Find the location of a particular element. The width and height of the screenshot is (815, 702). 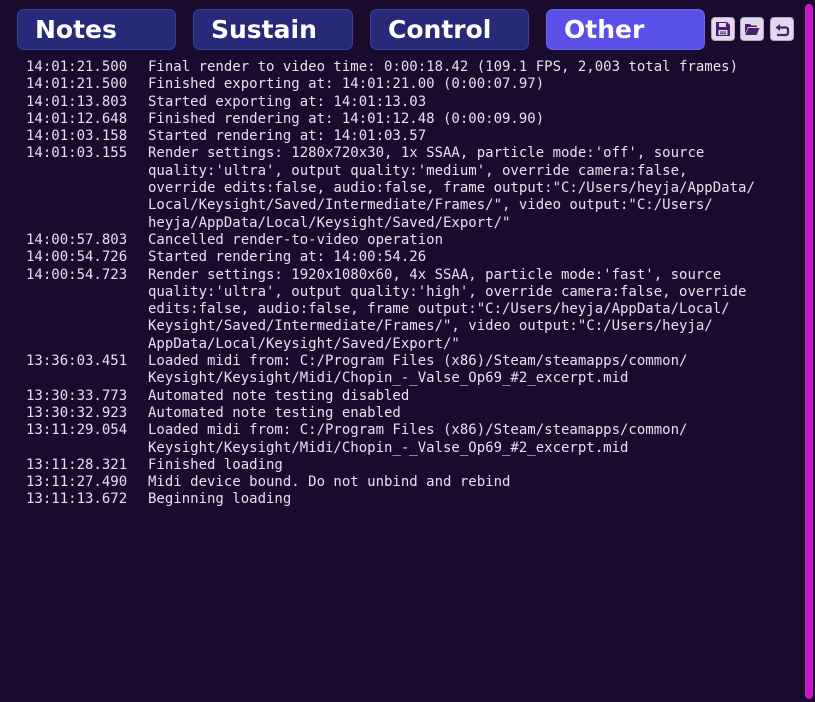

open-button is located at coordinates (752, 29).